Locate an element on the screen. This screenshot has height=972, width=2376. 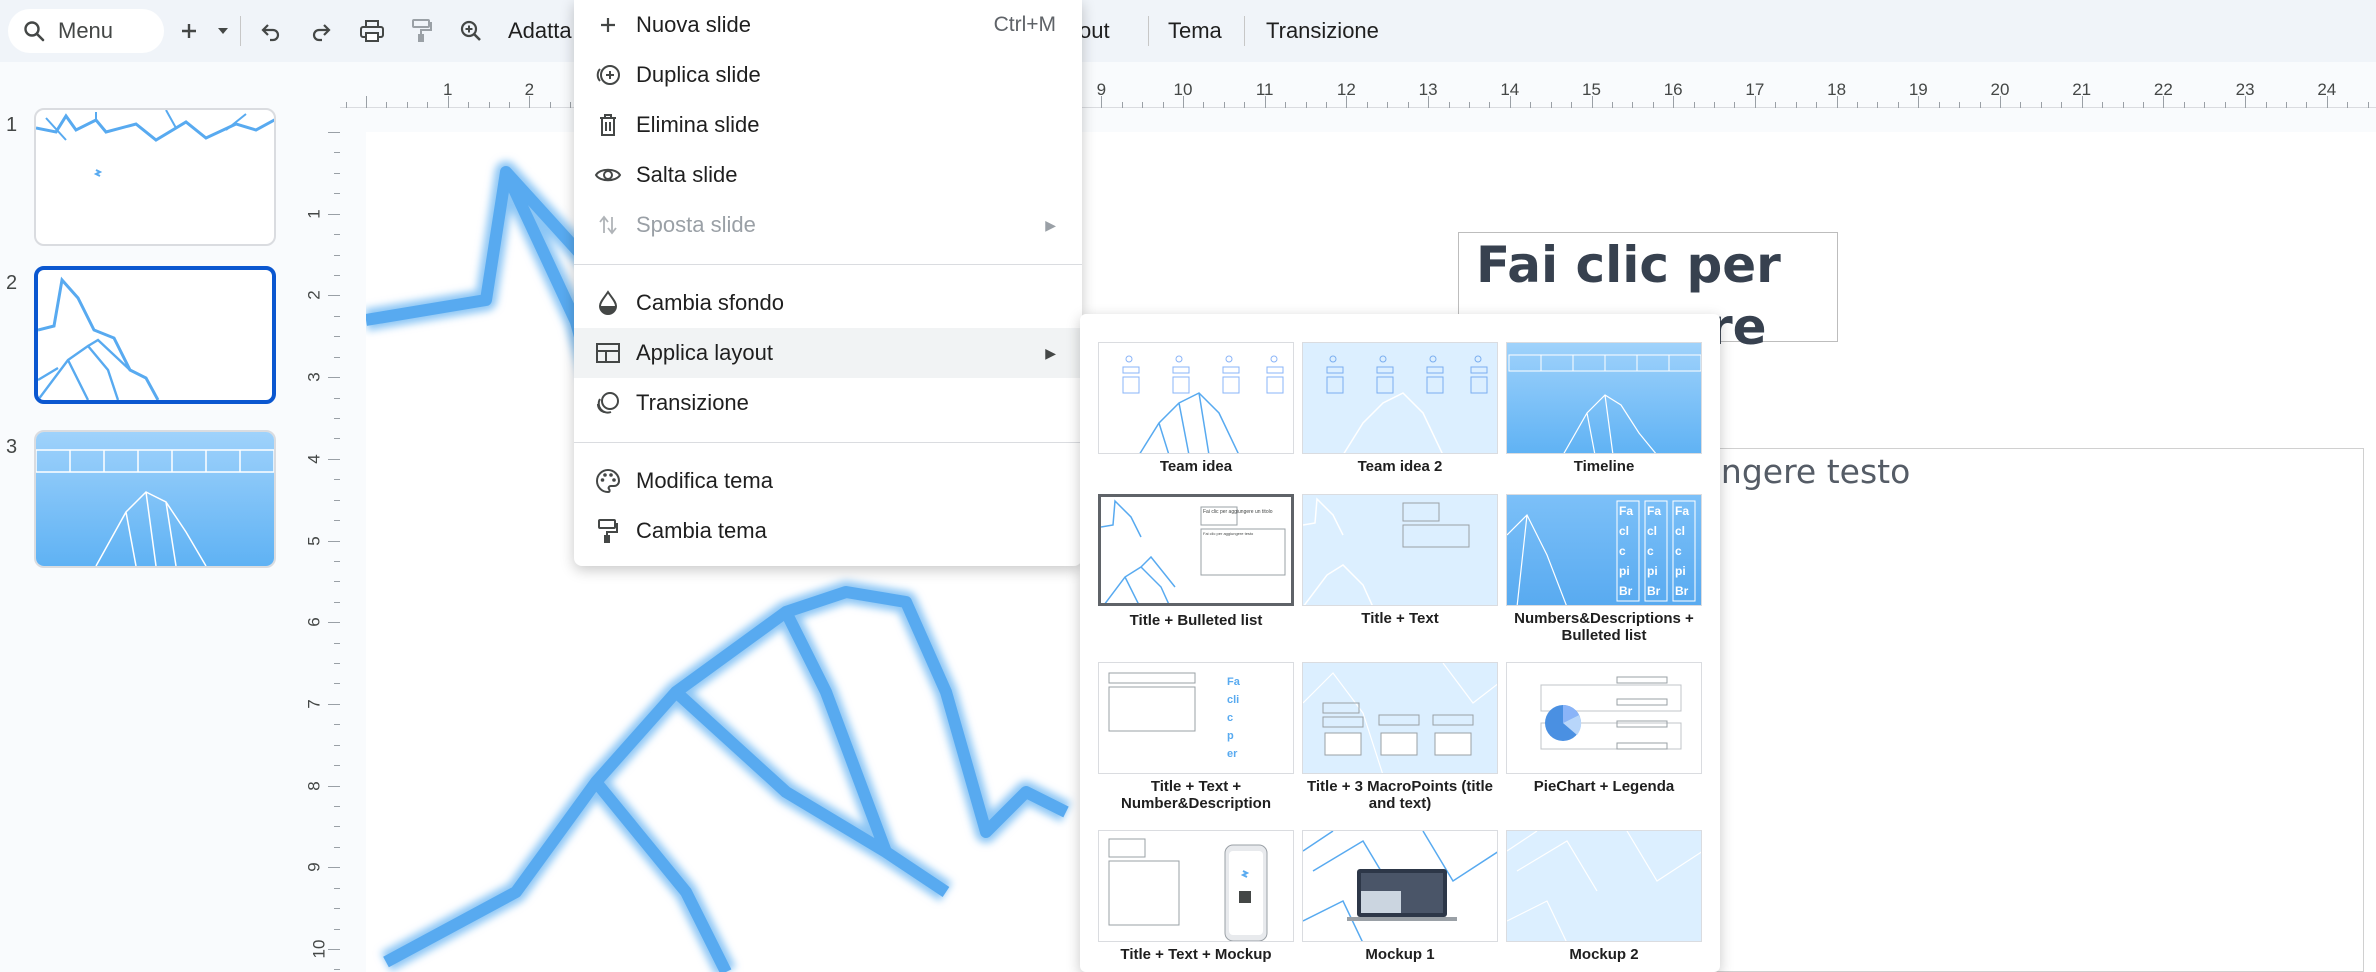
body-placeholder-text: ungere testo is located at coordinates (1805, 471).